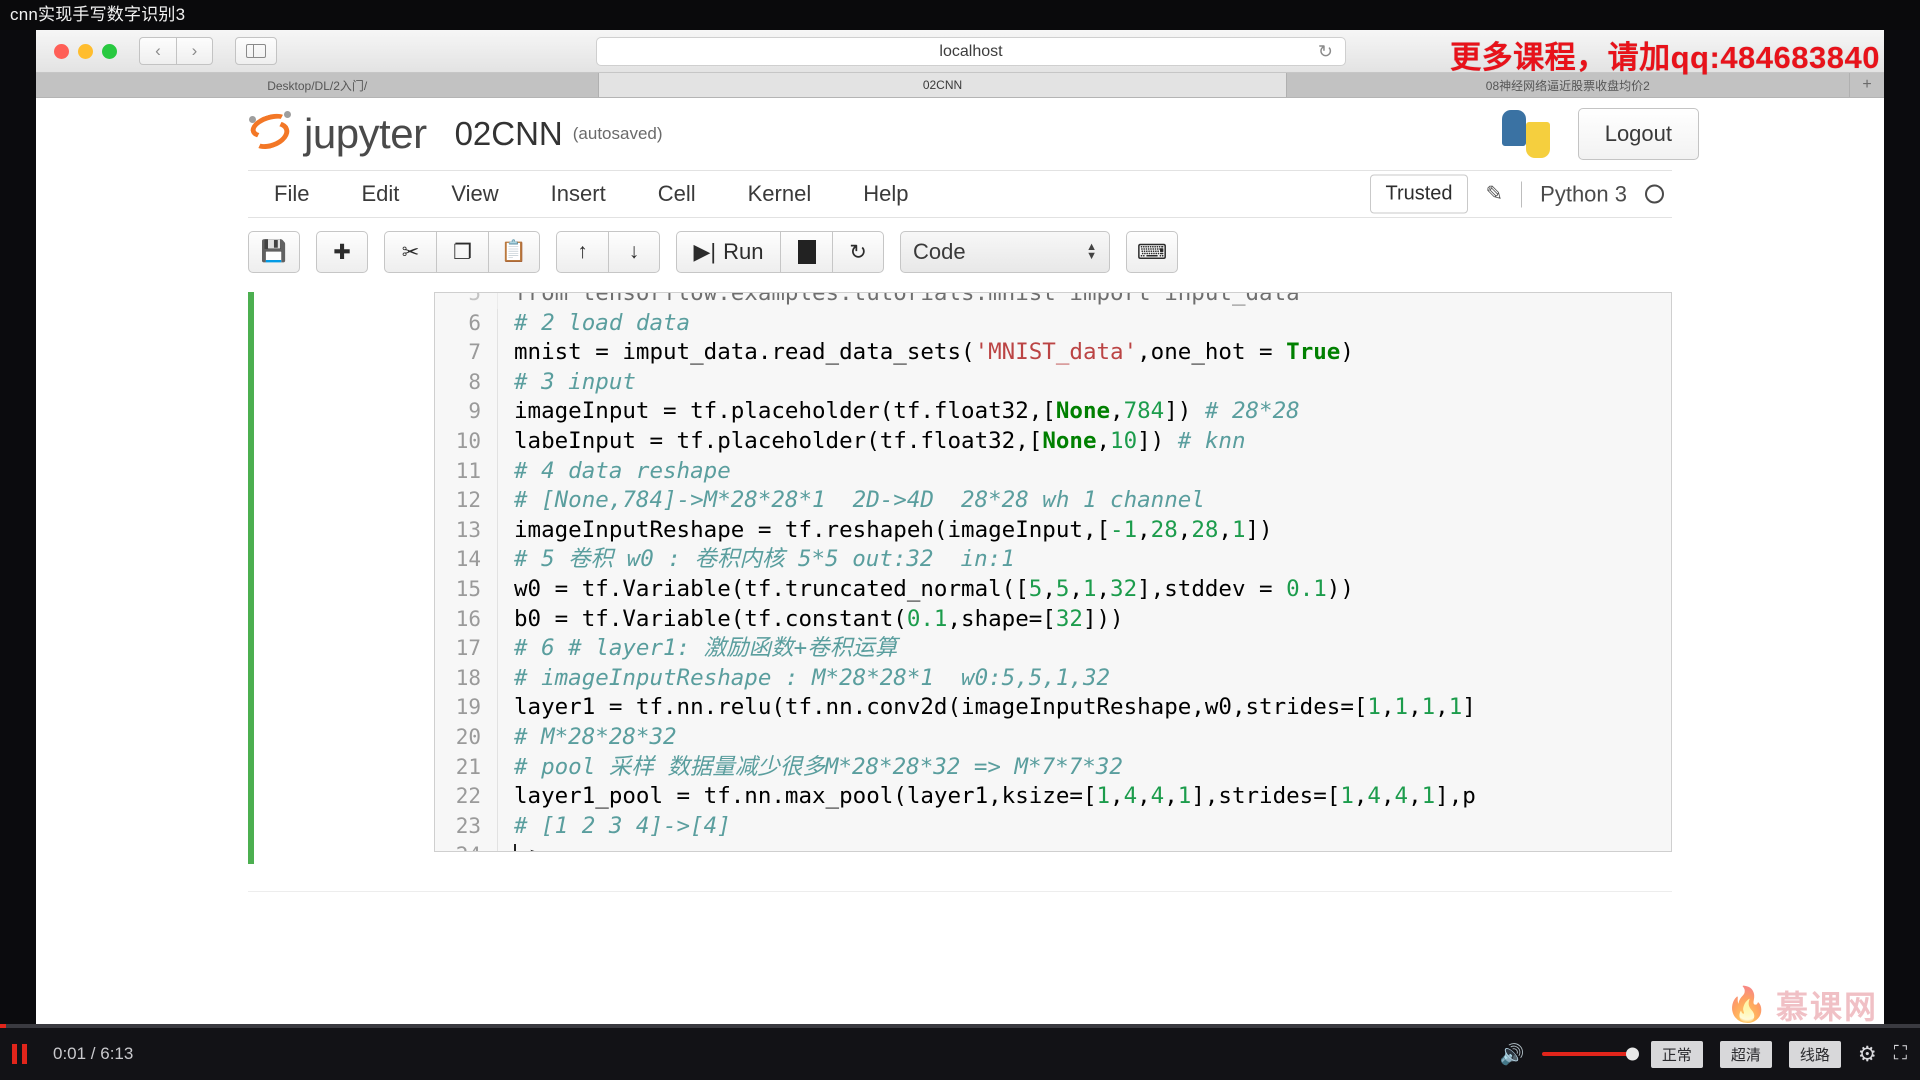 Image resolution: width=1920 pixels, height=1080 pixels. Describe the element at coordinates (474, 194) in the screenshot. I see `menu-view: View` at that location.